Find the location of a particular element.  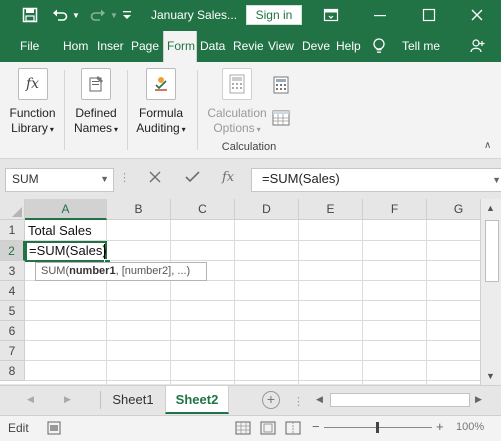

column-header-a: A is located at coordinates (66, 209).